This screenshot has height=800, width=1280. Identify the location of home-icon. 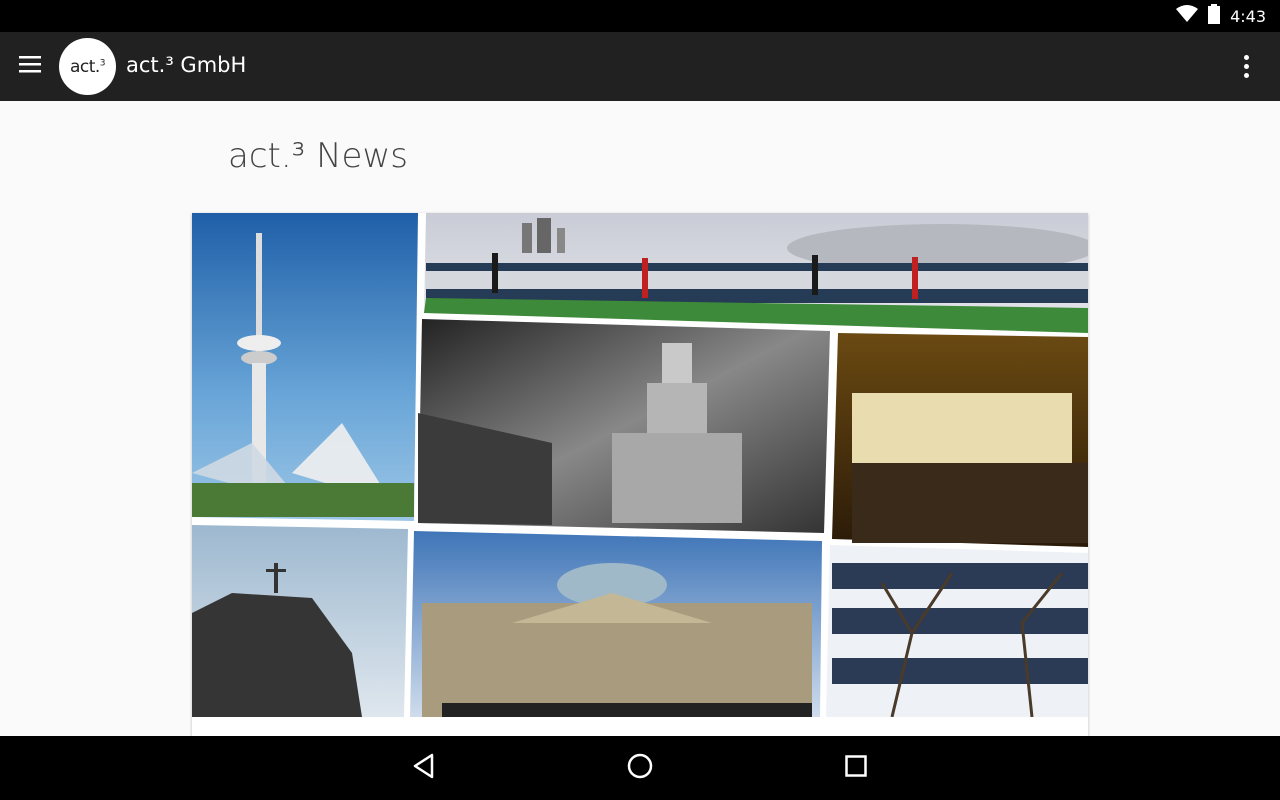
(640, 768).